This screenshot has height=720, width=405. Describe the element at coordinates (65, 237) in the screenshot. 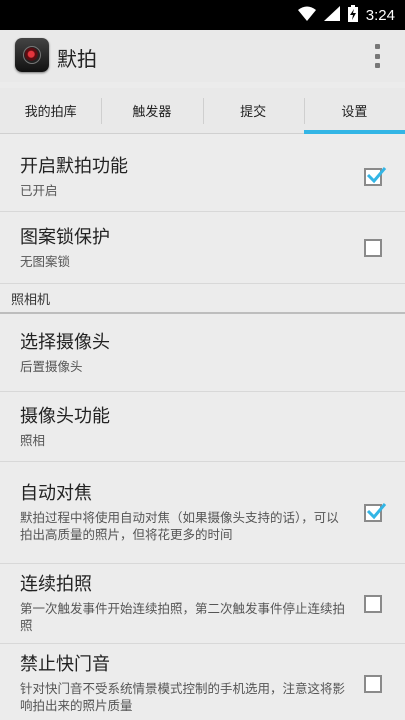

I see `pref-title: 图案锁保护` at that location.